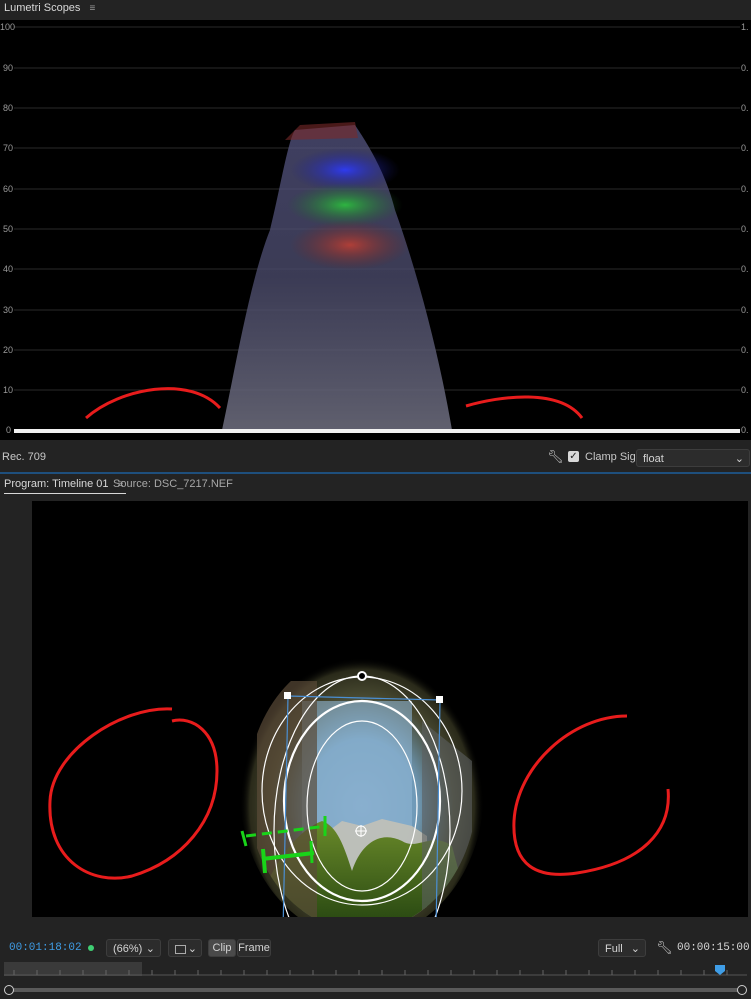 This screenshot has width=751, height=999. What do you see at coordinates (8, 148) in the screenshot?
I see `y-tick-label: 70` at bounding box center [8, 148].